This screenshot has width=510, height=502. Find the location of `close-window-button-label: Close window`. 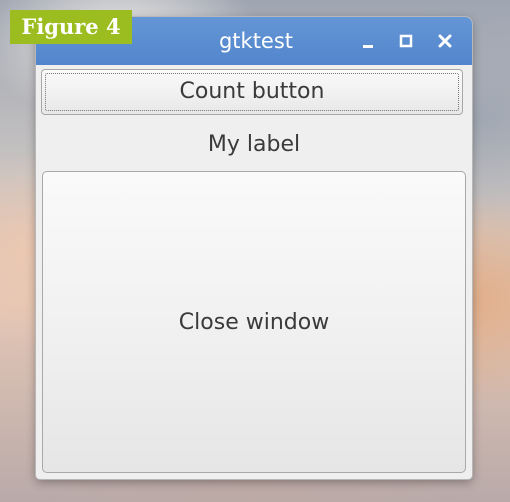

close-window-button-label: Close window is located at coordinates (254, 322).